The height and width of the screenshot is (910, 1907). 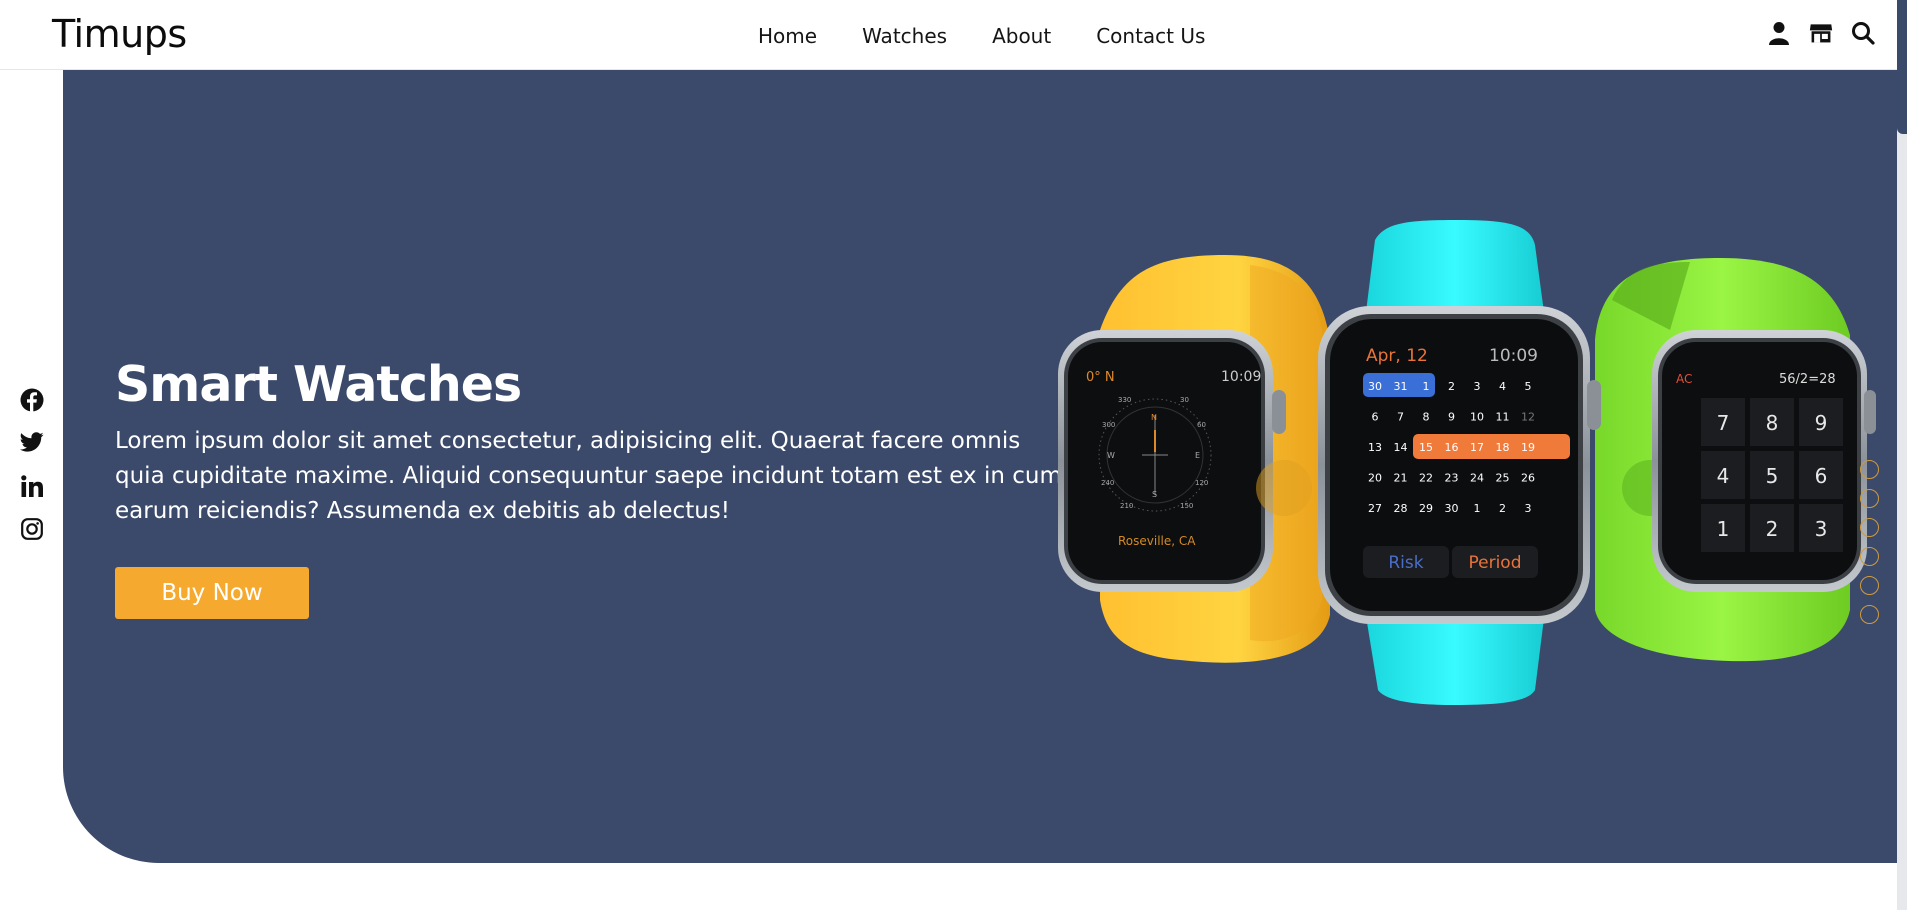 What do you see at coordinates (1503, 478) in the screenshot?
I see `calendar-day: 25` at bounding box center [1503, 478].